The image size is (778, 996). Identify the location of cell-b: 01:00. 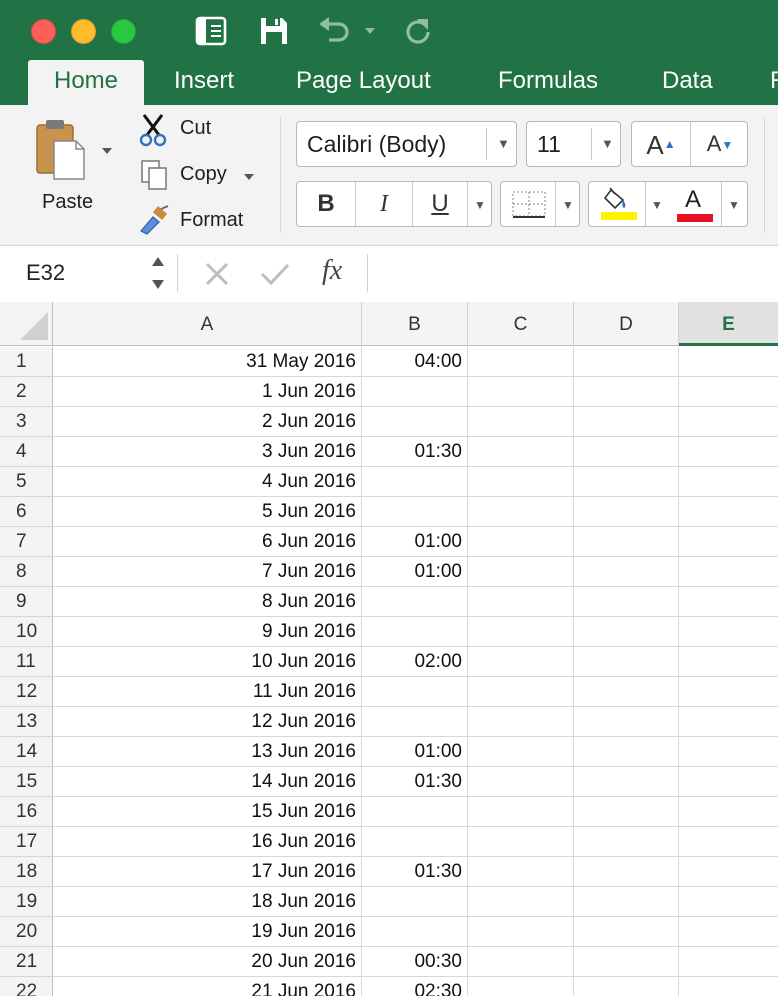
(415, 572).